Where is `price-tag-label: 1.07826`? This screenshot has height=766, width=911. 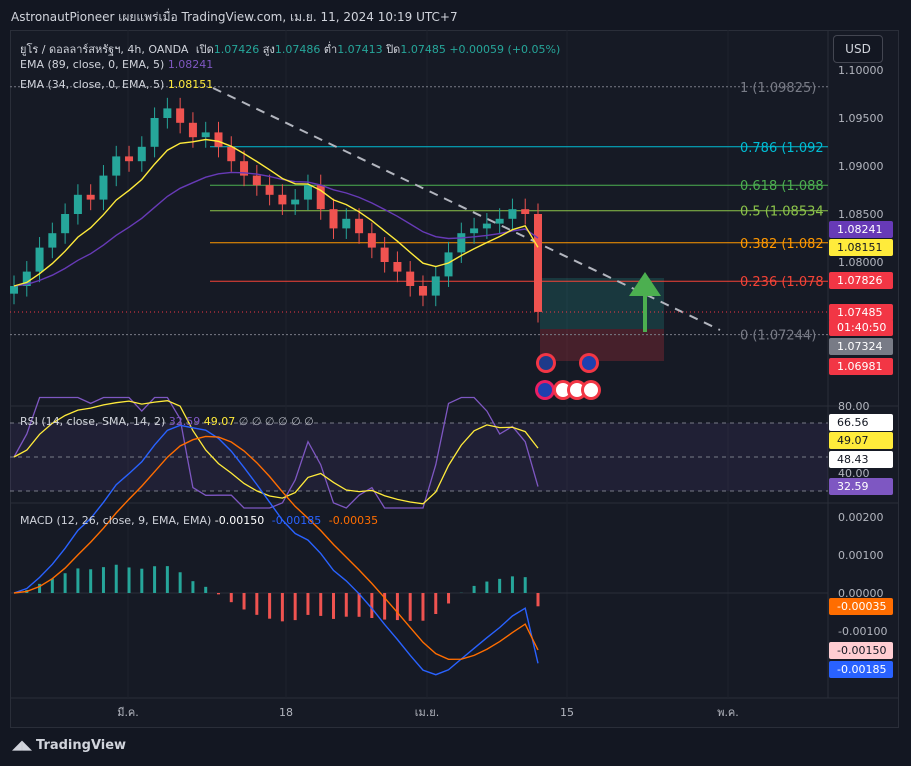 price-tag-label: 1.07826 is located at coordinates (860, 280).